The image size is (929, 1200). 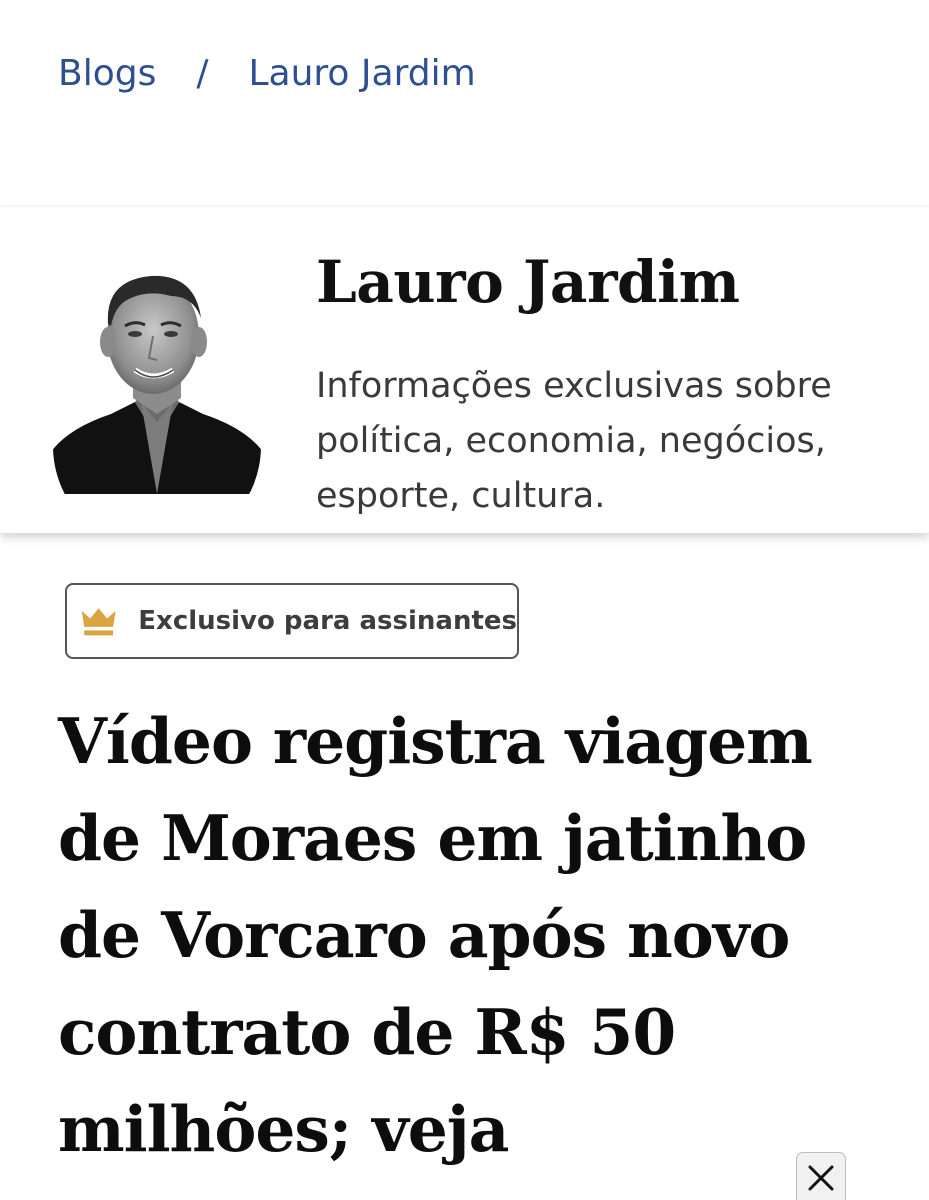 I want to click on close-ad-button, so click(x=821, y=1176).